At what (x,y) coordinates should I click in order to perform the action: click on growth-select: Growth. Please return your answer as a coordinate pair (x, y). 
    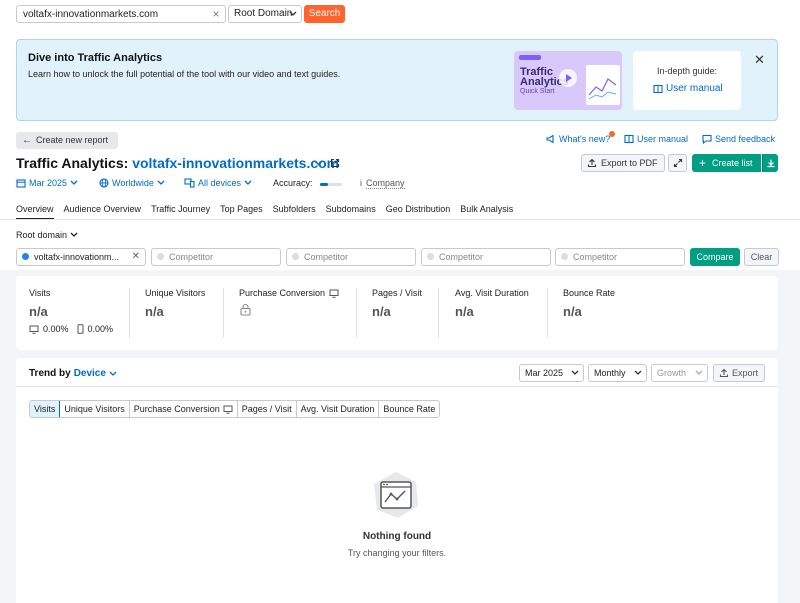
    Looking at the image, I should click on (679, 373).